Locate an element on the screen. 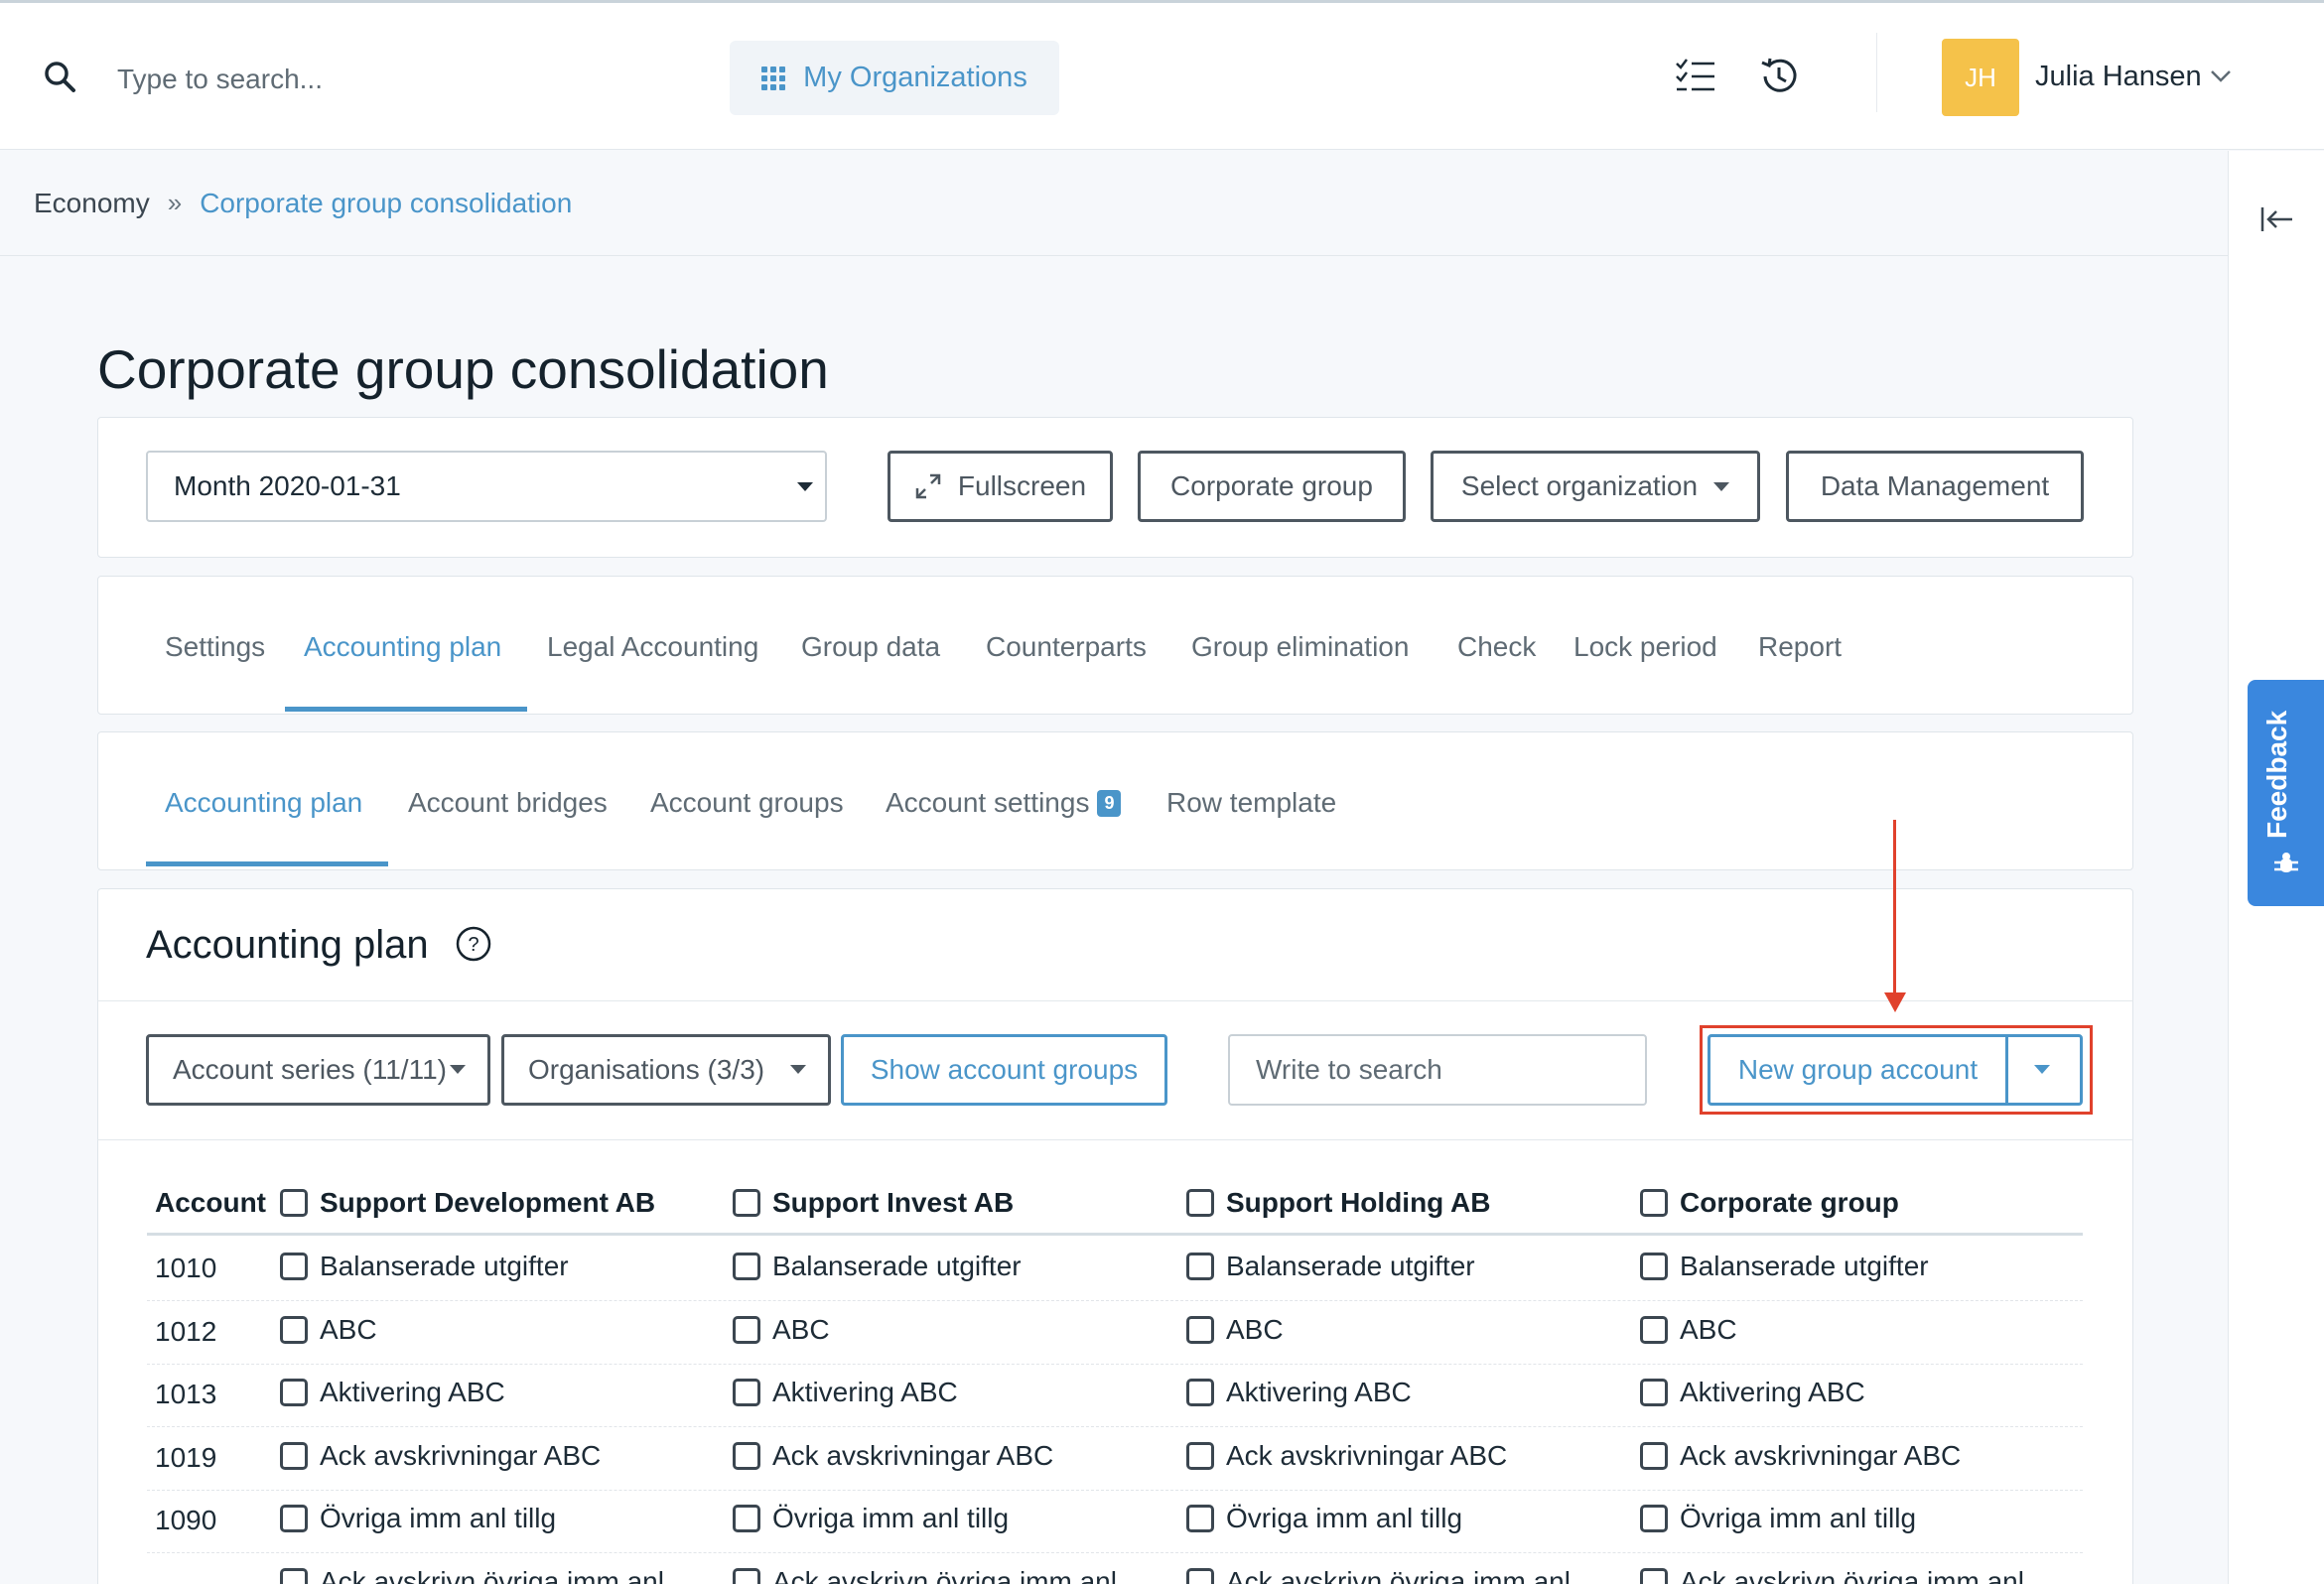 The width and height of the screenshot is (2324, 1584). history-icon is located at coordinates (1779, 76).